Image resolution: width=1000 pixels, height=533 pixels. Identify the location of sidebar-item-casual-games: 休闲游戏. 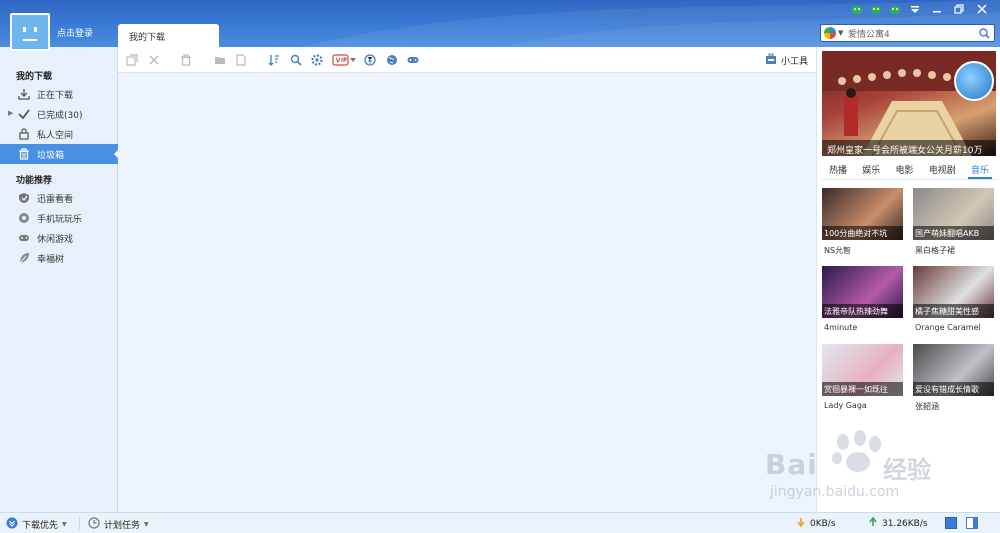
(59, 238).